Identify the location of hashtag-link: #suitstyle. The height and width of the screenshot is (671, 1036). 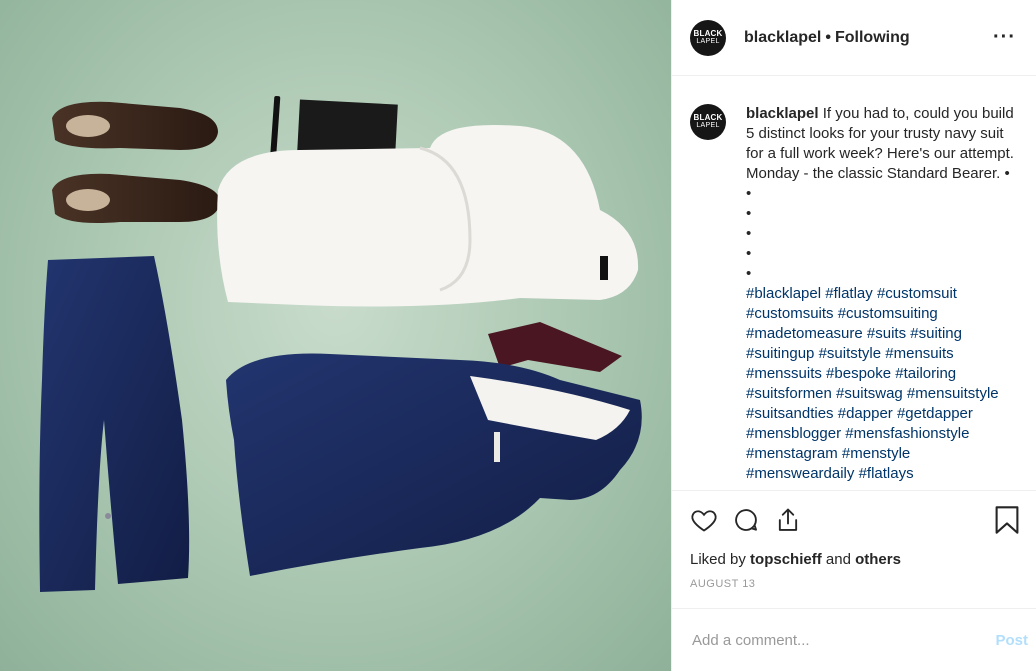
(850, 353).